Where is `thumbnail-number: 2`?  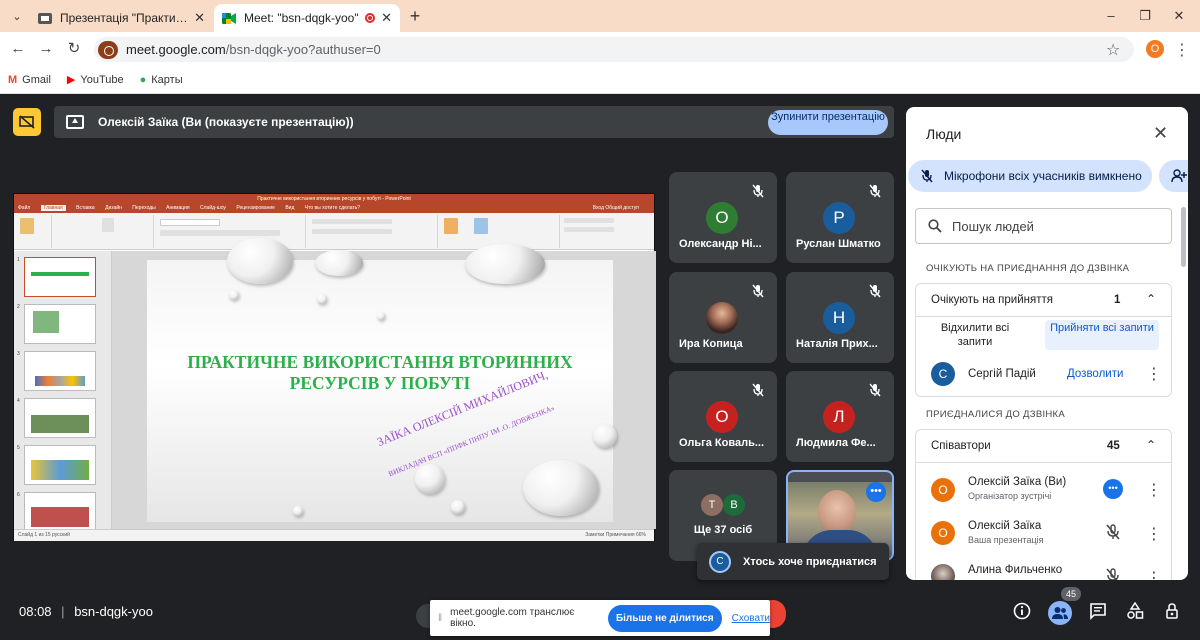 thumbnail-number: 2 is located at coordinates (18, 307).